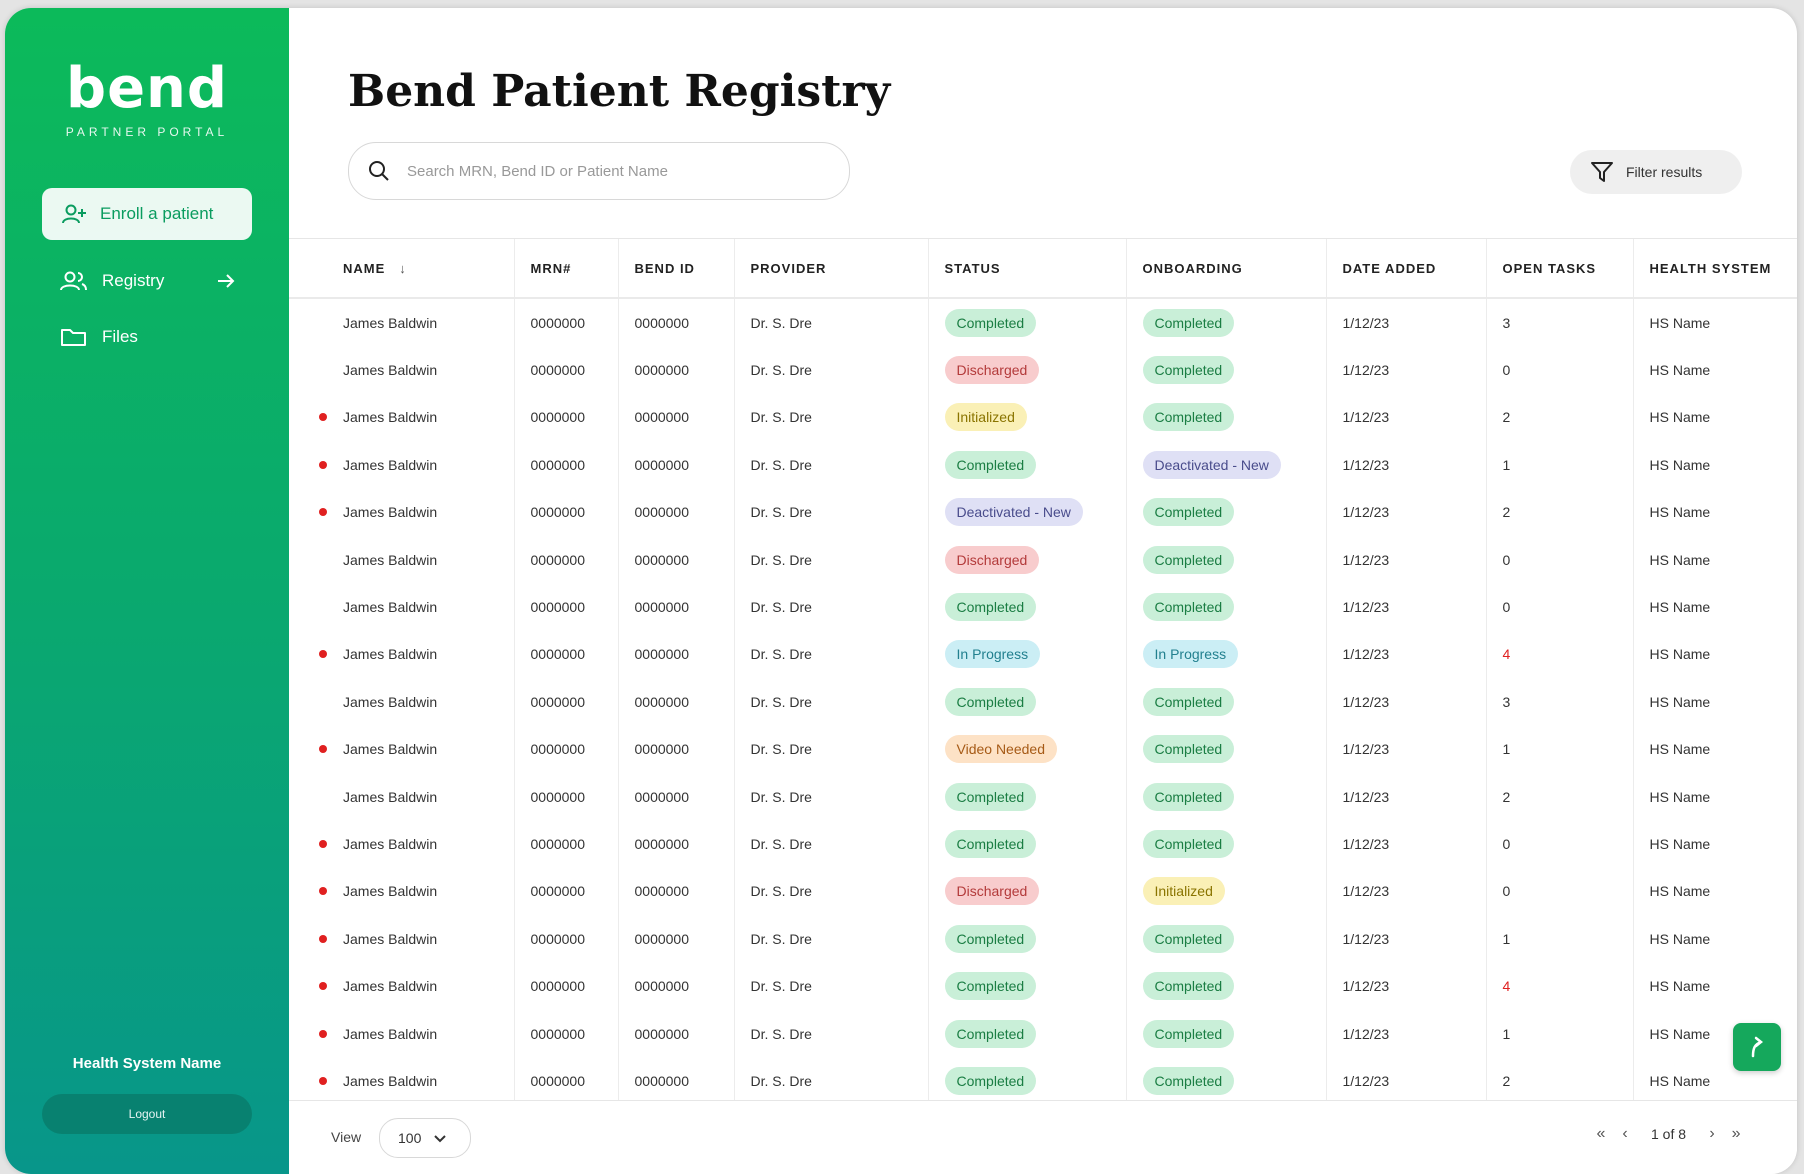 The image size is (1804, 1174). I want to click on table-footer: View 100 « ‹ 1 of 8 › », so click(1043, 1137).